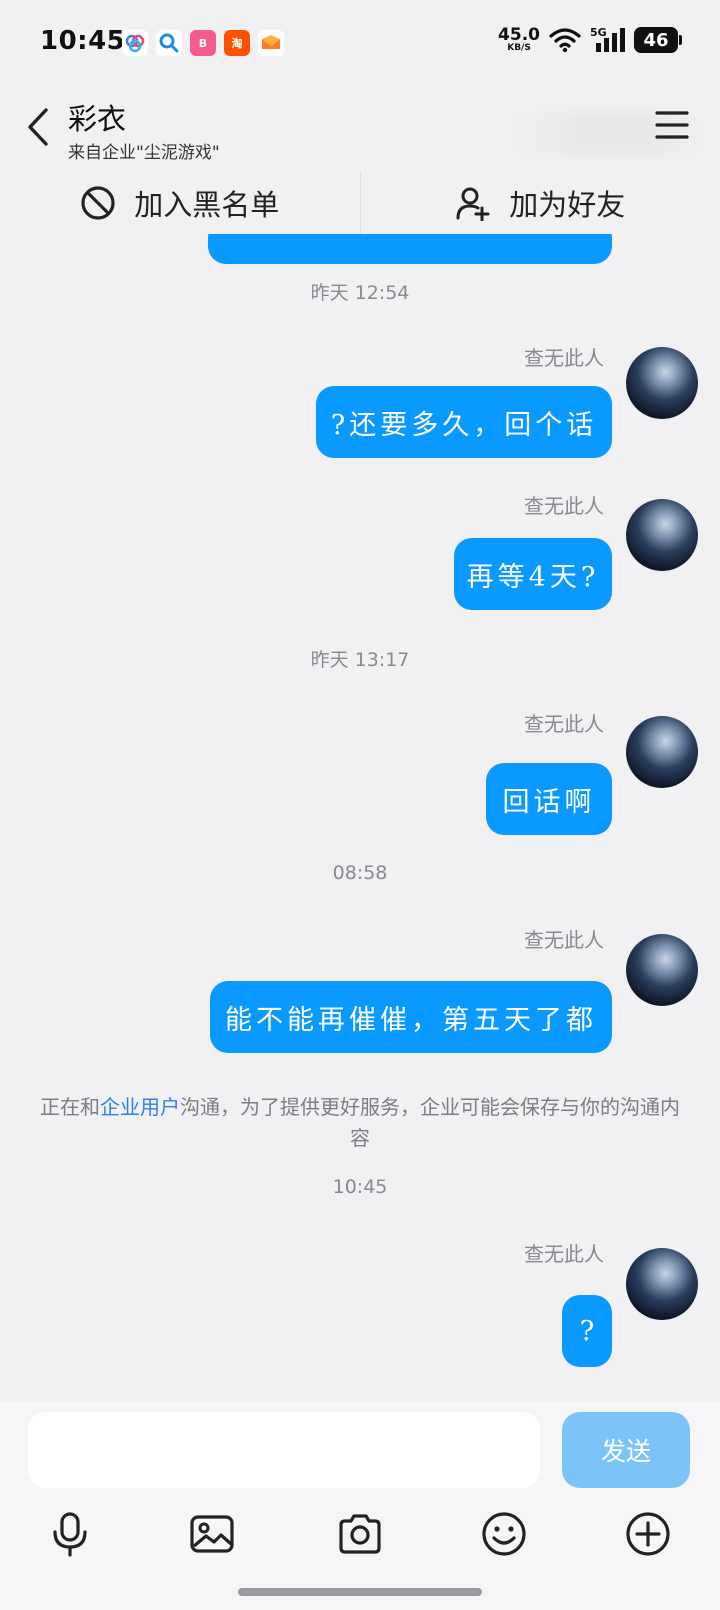  Describe the element at coordinates (533, 574) in the screenshot. I see `message-bubble: 再等4天?` at that location.